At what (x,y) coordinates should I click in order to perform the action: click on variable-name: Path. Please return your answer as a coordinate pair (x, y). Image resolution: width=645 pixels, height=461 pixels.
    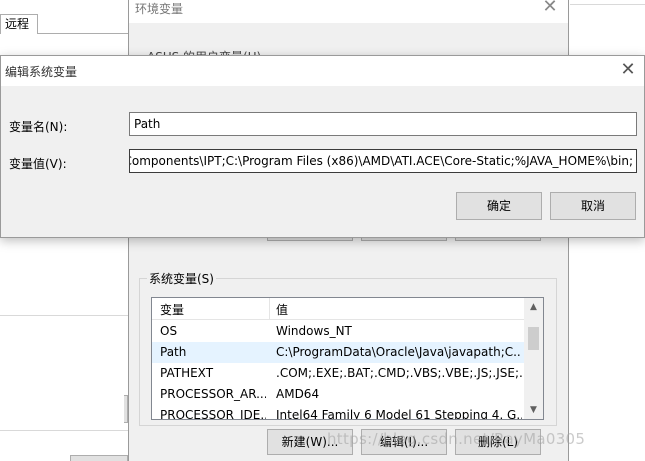
    Looking at the image, I should click on (173, 352).